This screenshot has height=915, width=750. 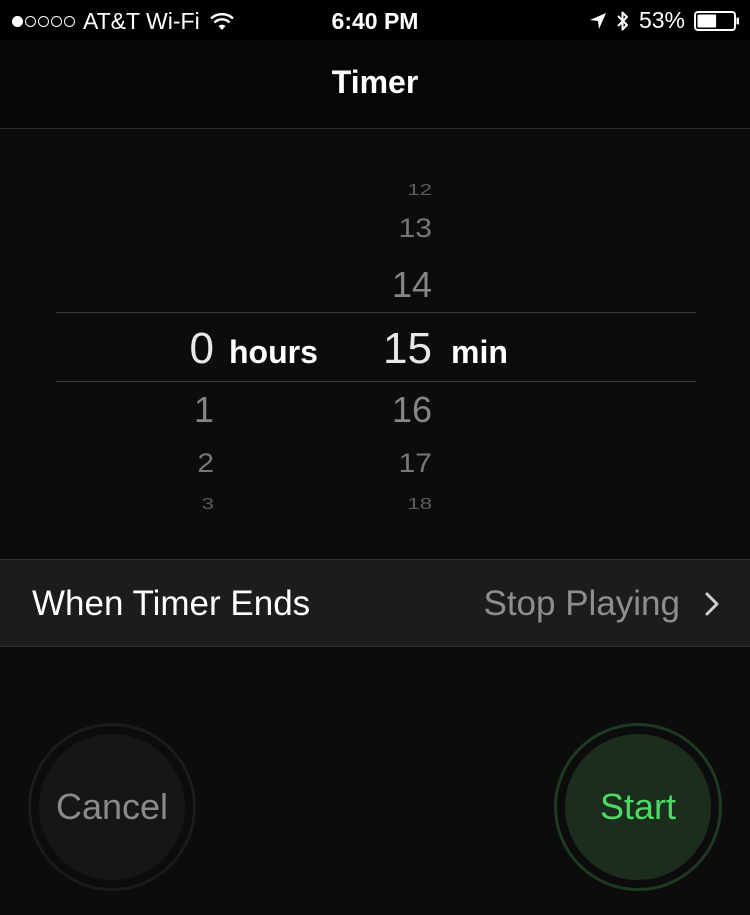 What do you see at coordinates (396, 189) in the screenshot?
I see `minutes-option: 12` at bounding box center [396, 189].